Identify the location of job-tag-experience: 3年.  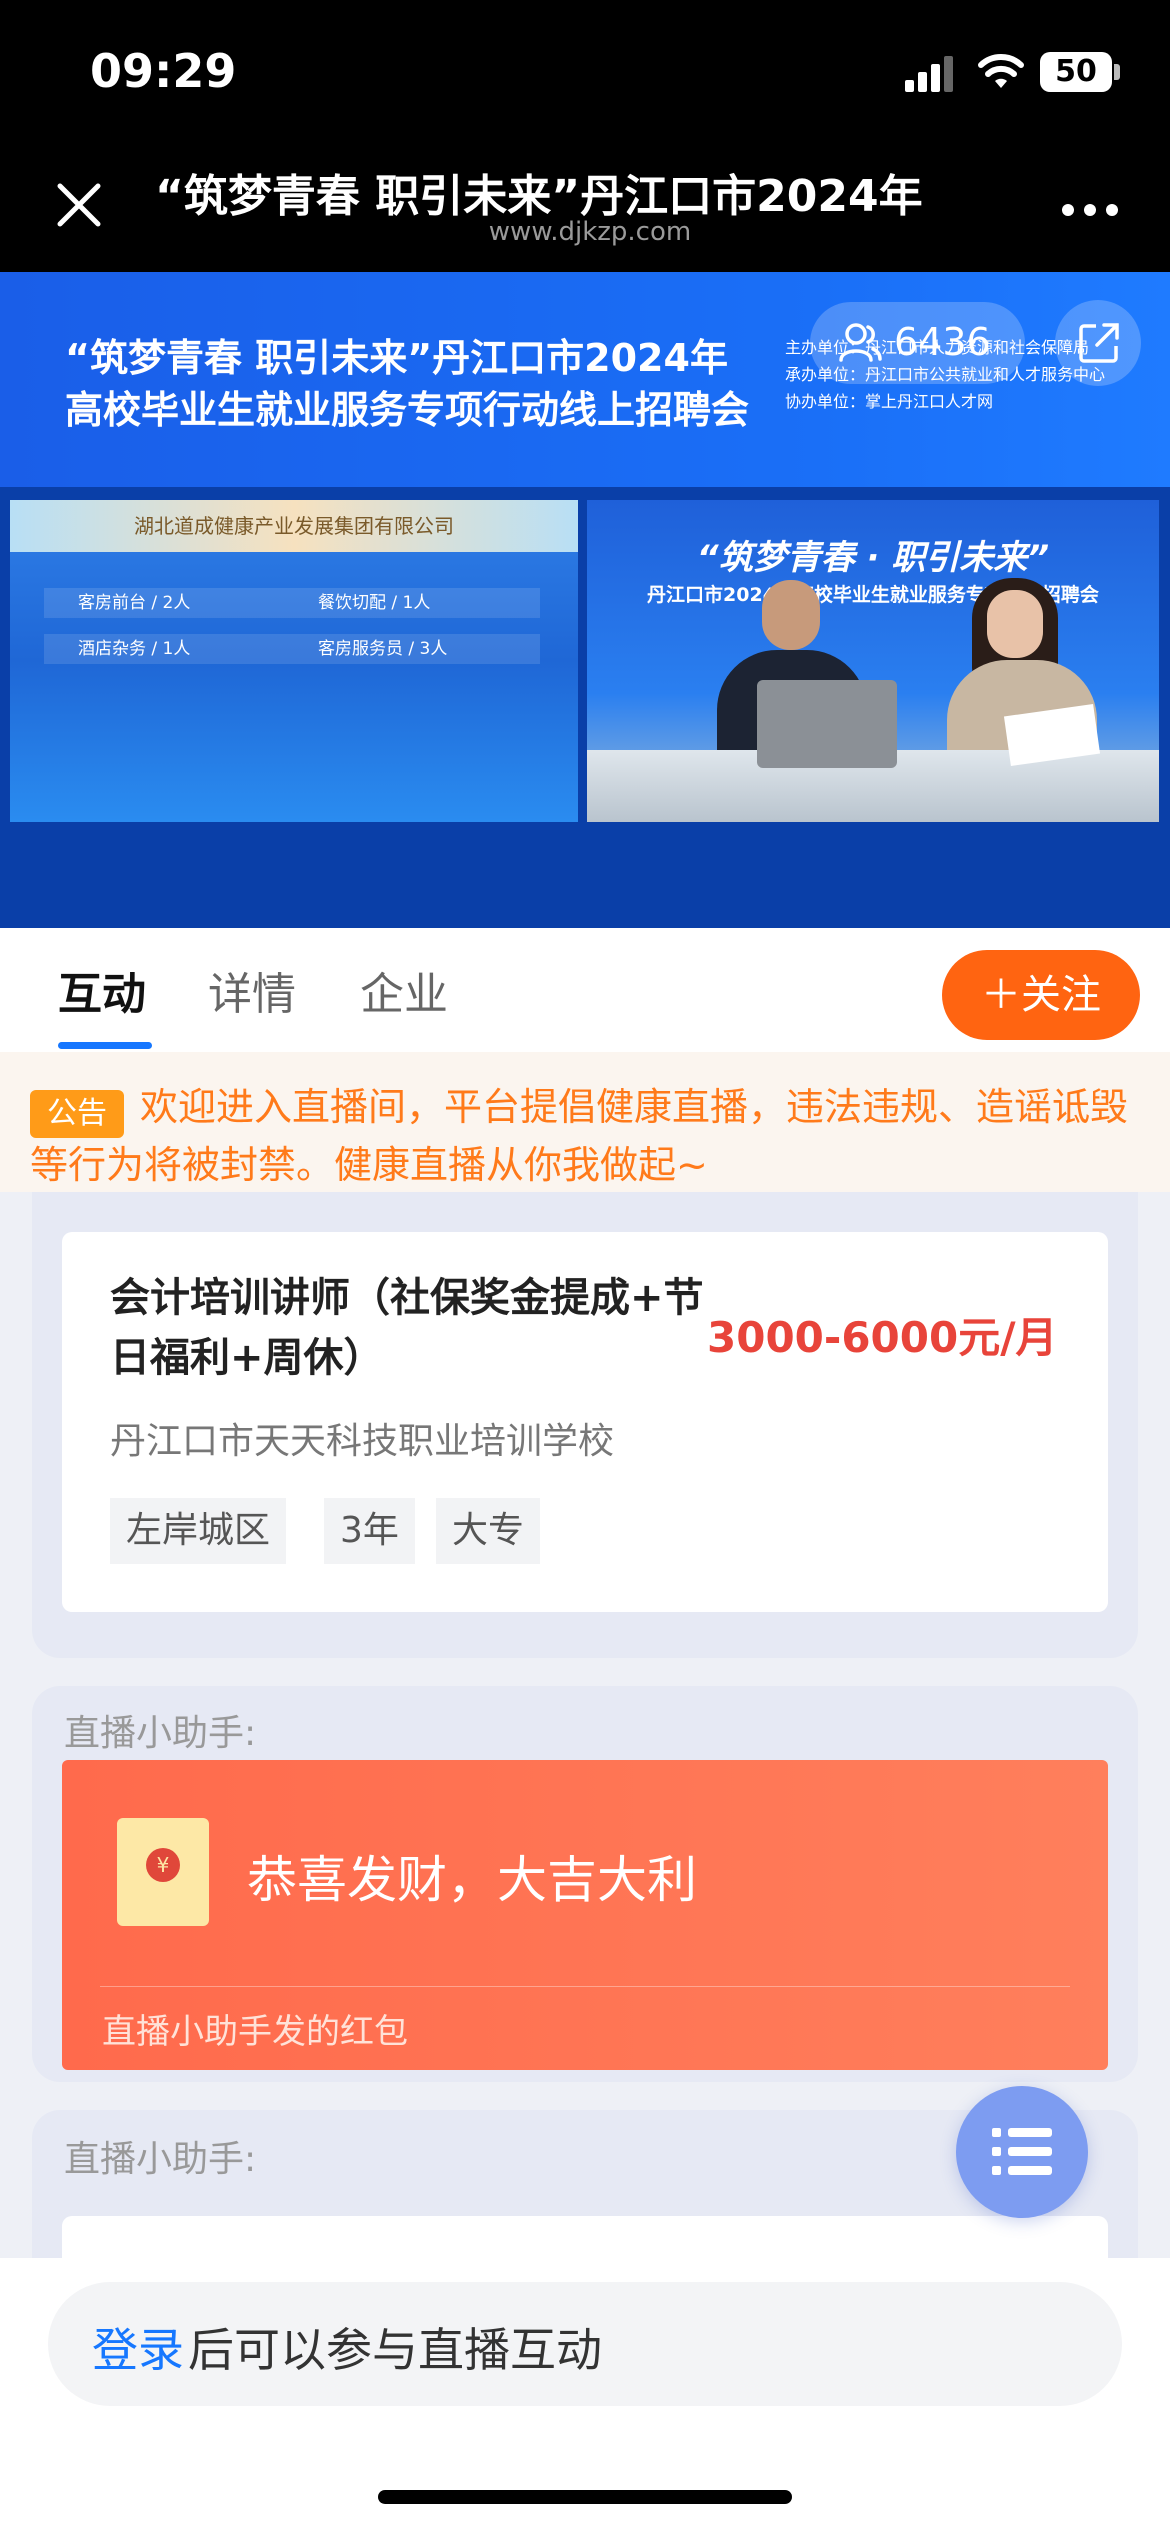
(369, 1531).